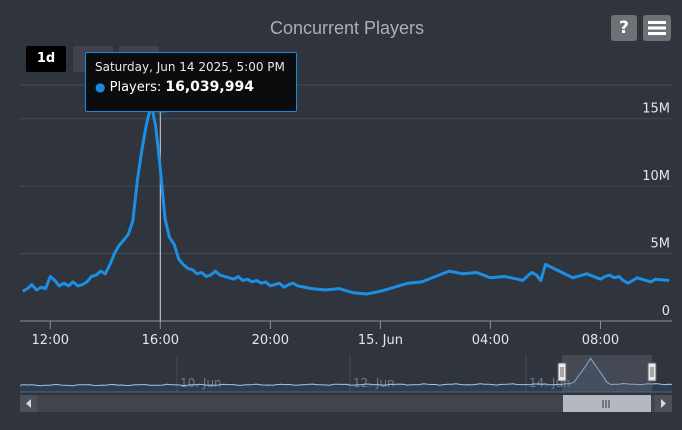  I want to click on x-tick-label: 04:00, so click(490, 340).